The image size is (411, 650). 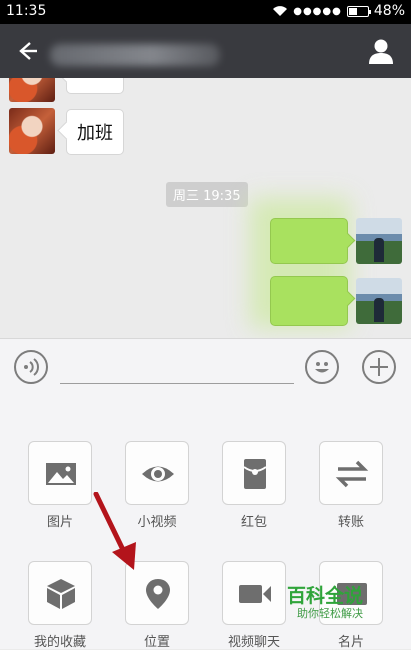 I want to click on input-bar, so click(x=205, y=368).